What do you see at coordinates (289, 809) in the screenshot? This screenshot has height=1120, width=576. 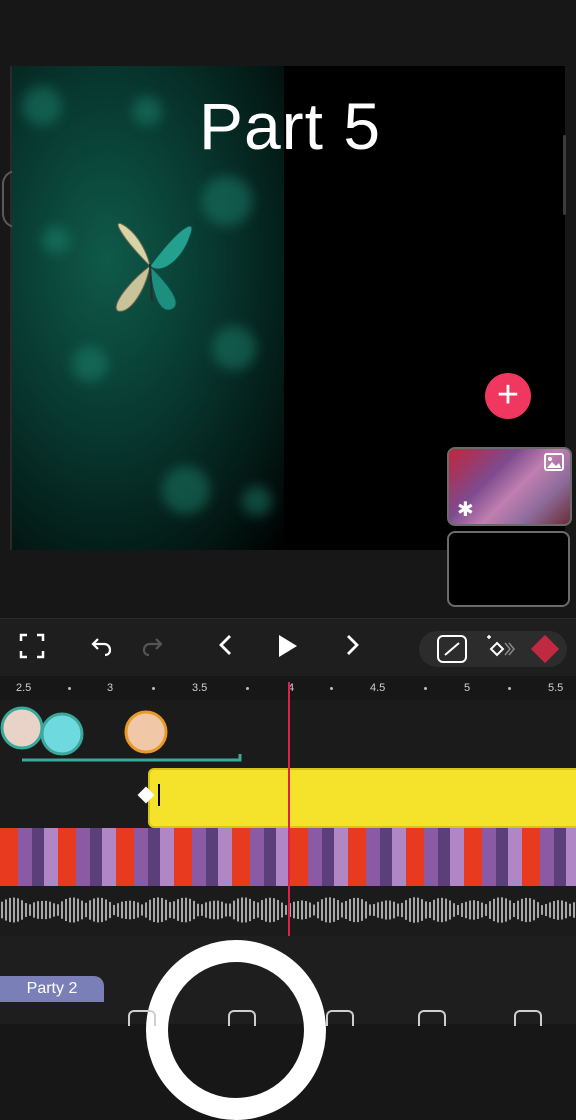 I see `playhead` at bounding box center [289, 809].